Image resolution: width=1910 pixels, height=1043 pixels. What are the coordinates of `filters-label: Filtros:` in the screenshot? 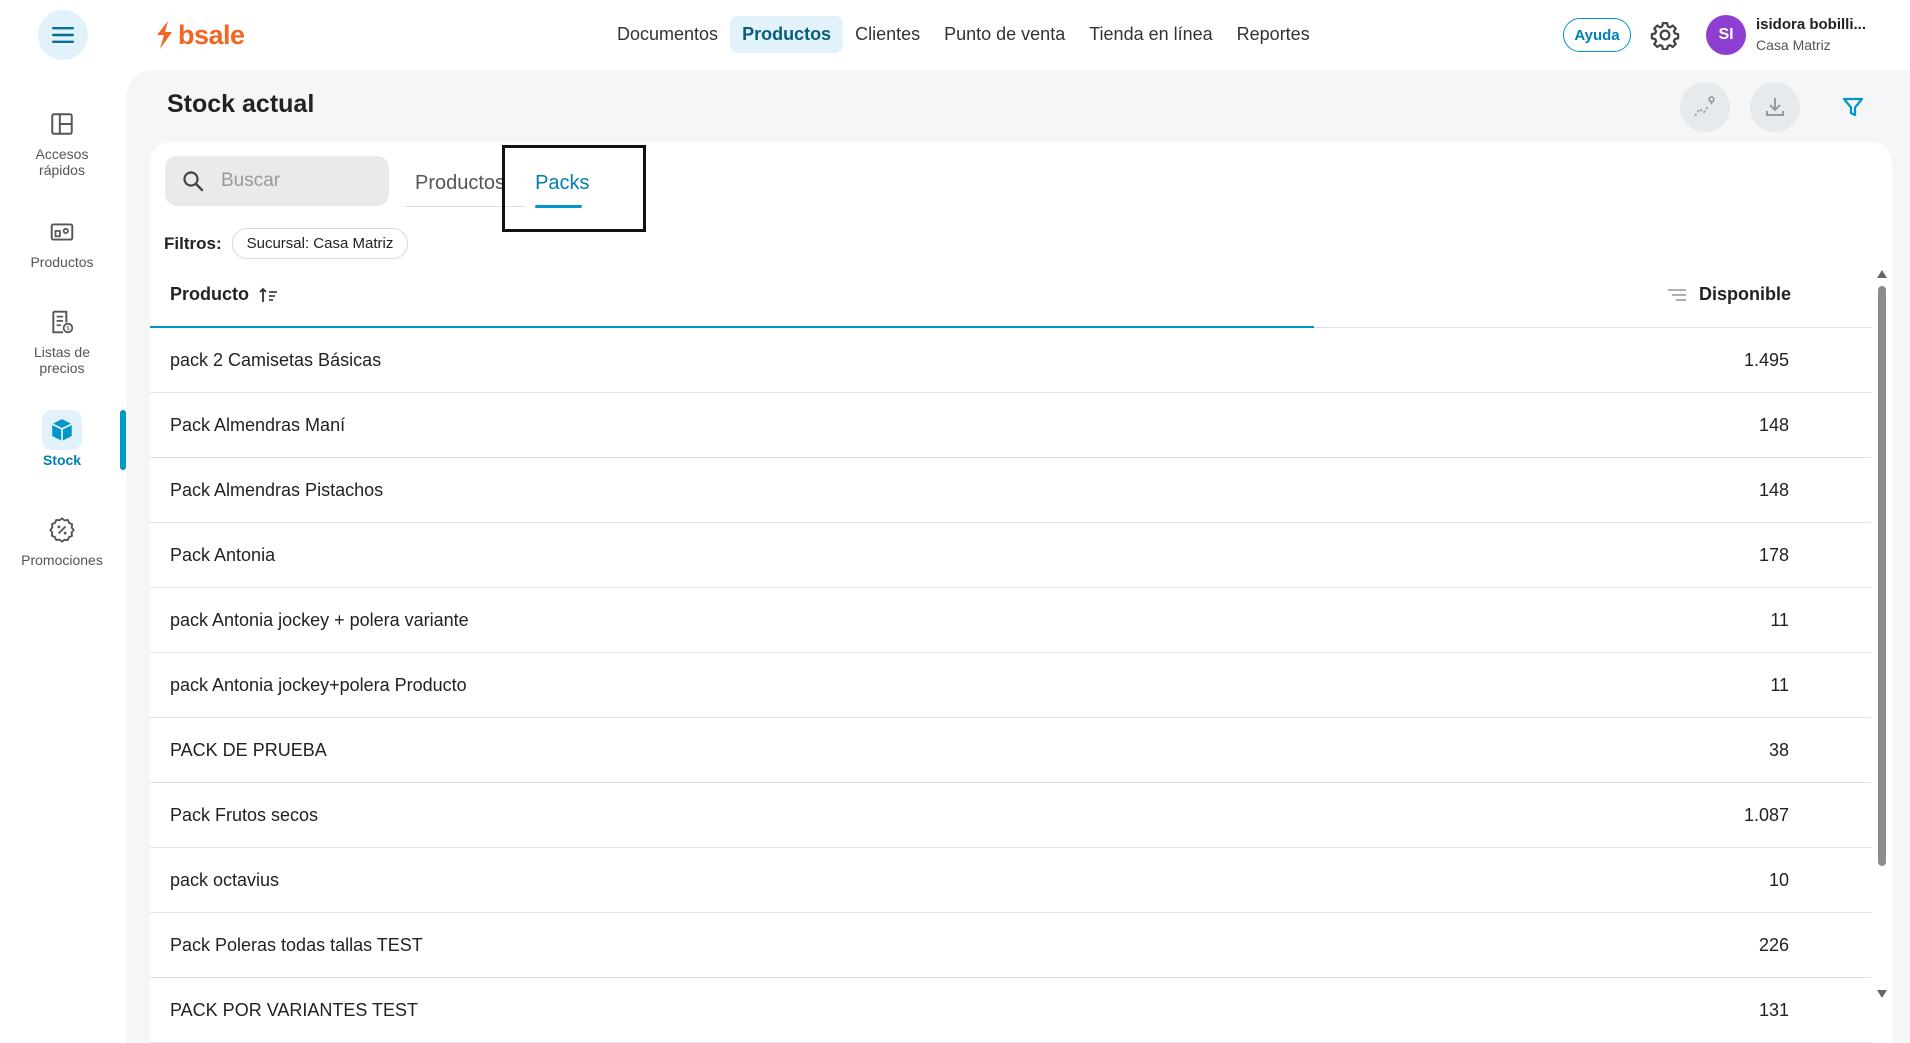 It's located at (193, 243).